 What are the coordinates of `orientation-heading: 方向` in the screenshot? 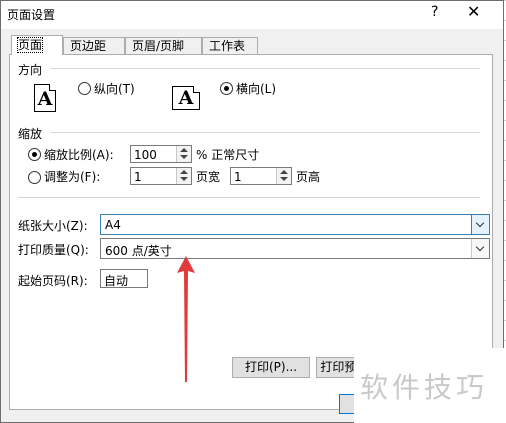 It's located at (30, 70).